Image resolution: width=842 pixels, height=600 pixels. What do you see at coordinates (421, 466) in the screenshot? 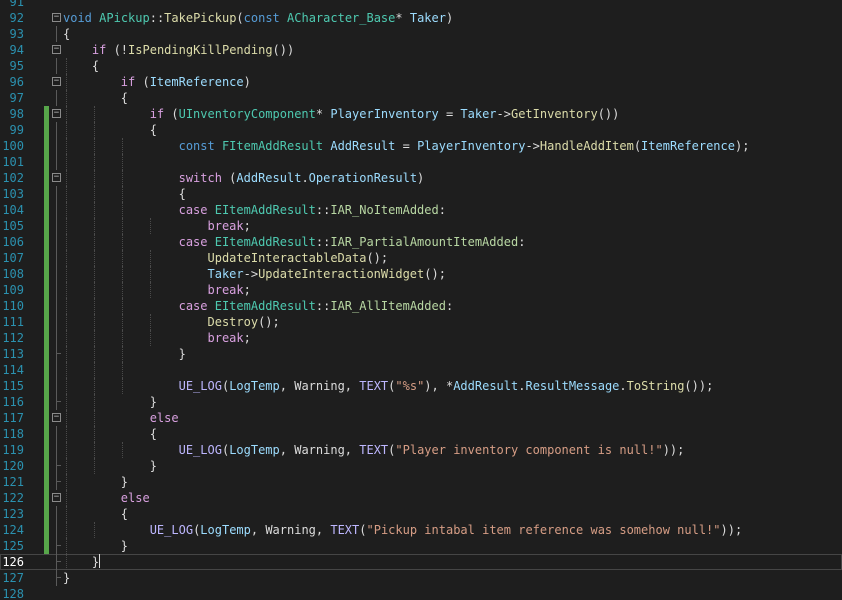
I see `code-line: 120 }` at bounding box center [421, 466].